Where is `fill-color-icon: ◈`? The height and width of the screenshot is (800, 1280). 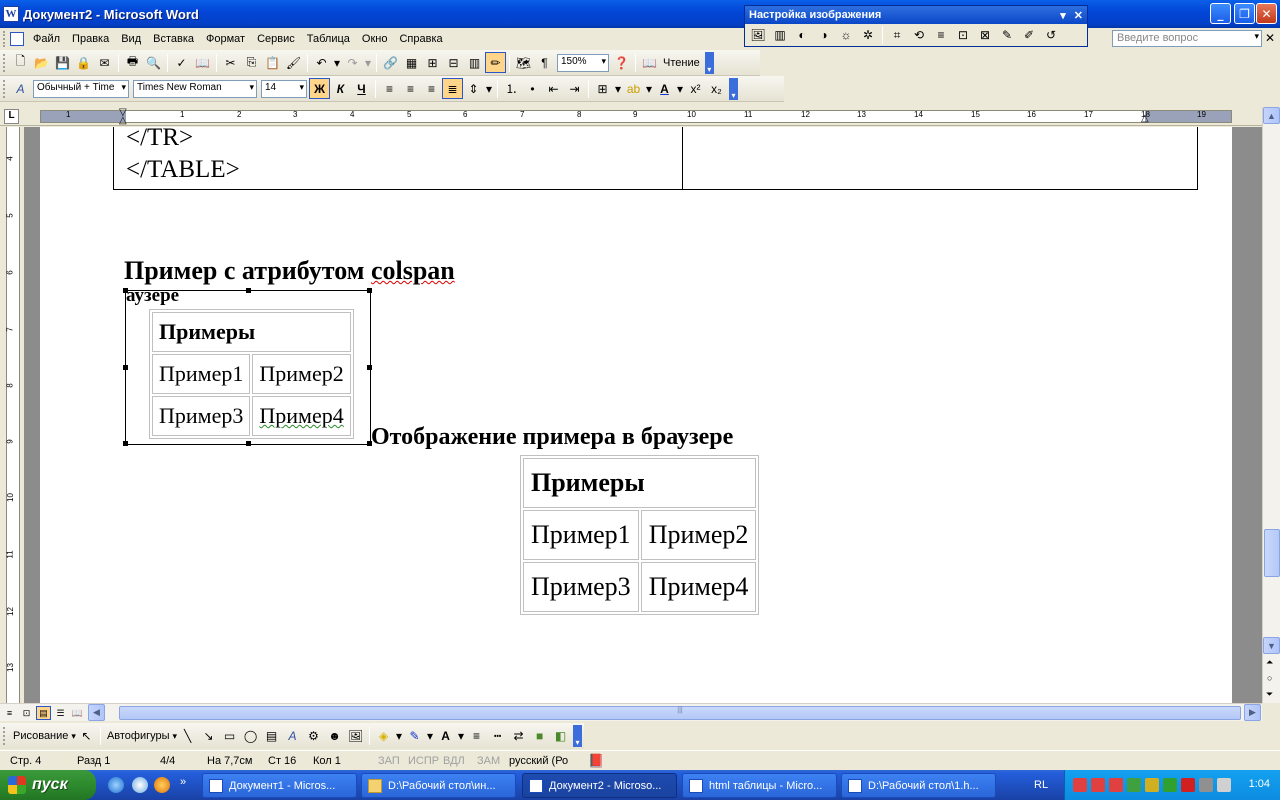
fill-color-icon: ◈ is located at coordinates (383, 736).